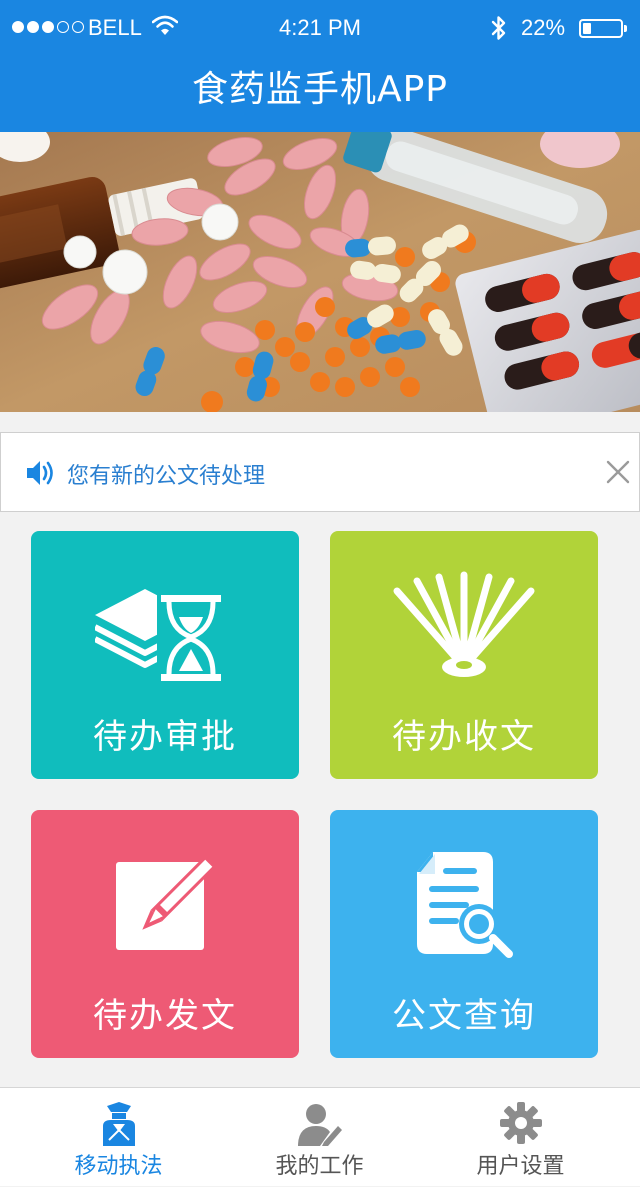 The width and height of the screenshot is (640, 1187). Describe the element at coordinates (41, 475) in the screenshot. I see `speaker-icon` at that location.